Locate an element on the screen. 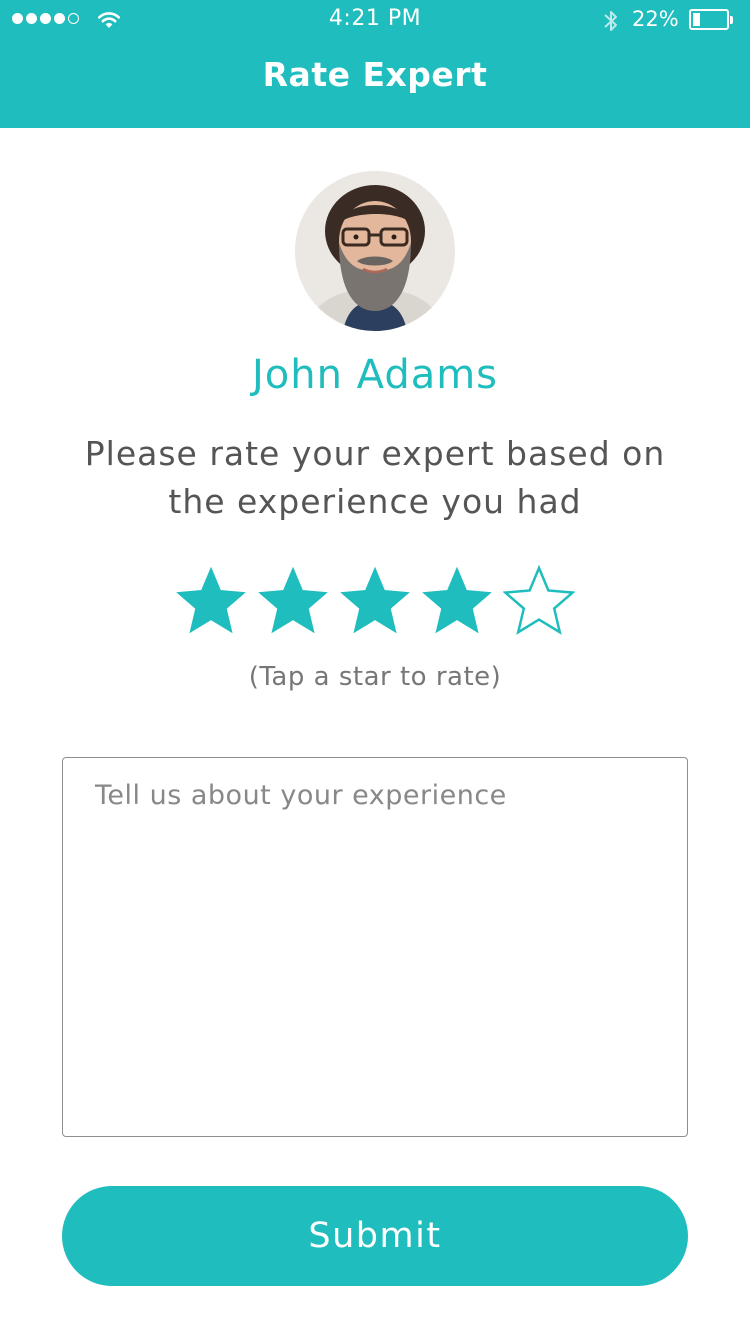 This screenshot has height=1334, width=750. star-rating is located at coordinates (375, 600).